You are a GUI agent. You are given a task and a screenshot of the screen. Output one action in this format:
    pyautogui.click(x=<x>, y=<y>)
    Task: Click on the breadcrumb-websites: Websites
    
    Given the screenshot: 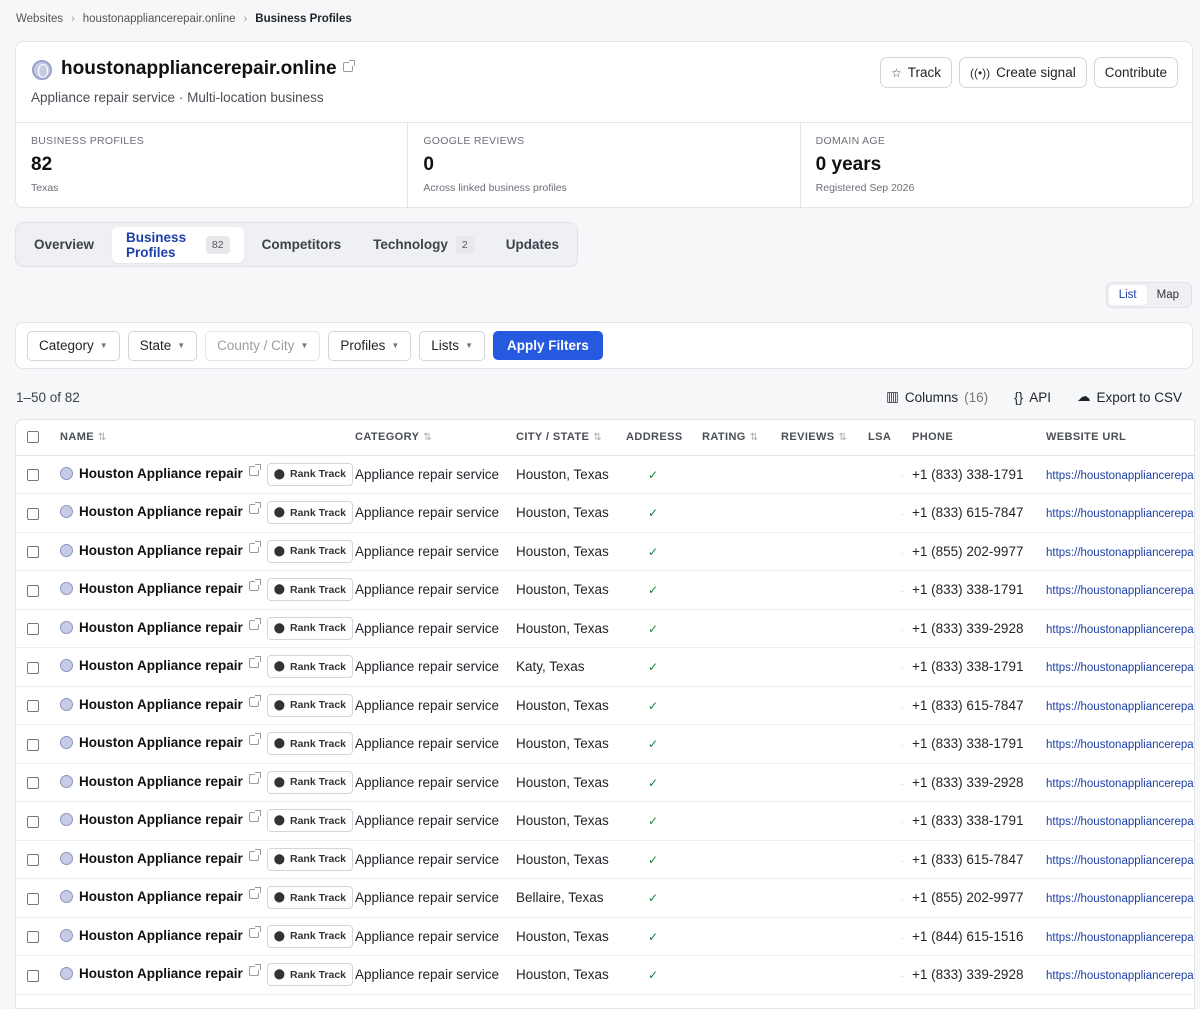 What is the action you would take?
    pyautogui.click(x=39, y=19)
    